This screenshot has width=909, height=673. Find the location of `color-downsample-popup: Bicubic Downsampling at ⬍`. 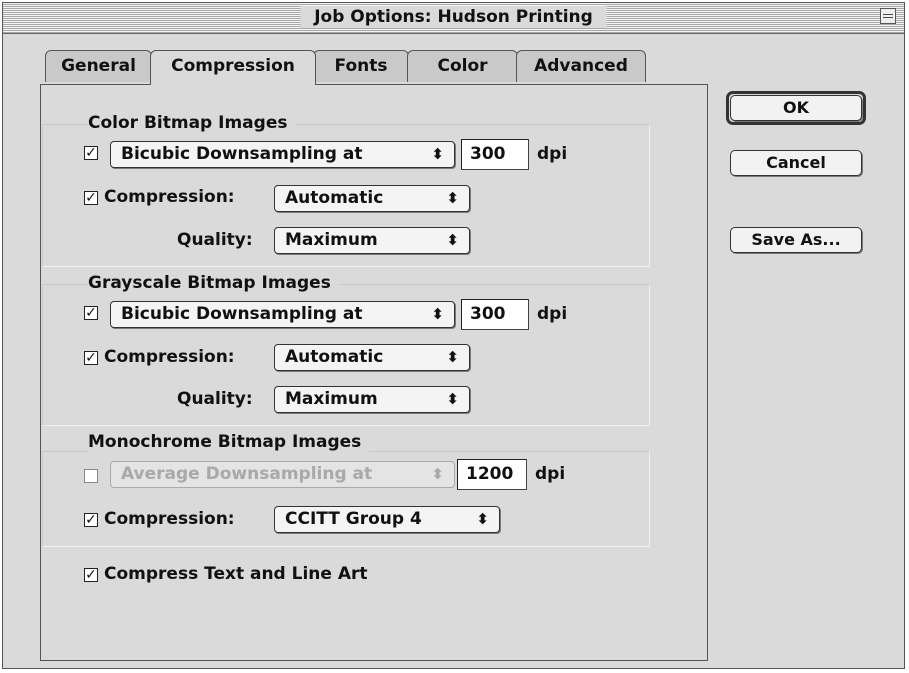

color-downsample-popup: Bicubic Downsampling at ⬍ is located at coordinates (282, 154).